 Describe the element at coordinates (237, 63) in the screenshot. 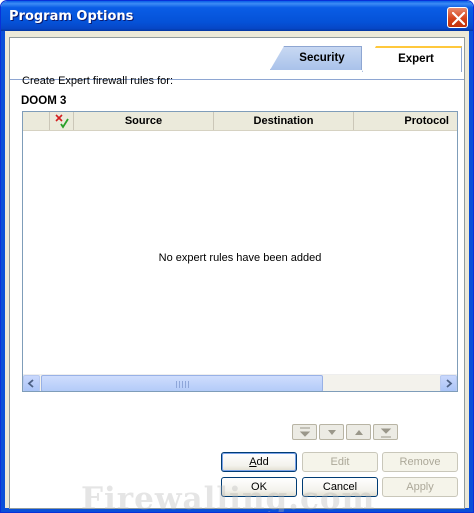

I see `tab-strip: Security Expert Rules` at that location.